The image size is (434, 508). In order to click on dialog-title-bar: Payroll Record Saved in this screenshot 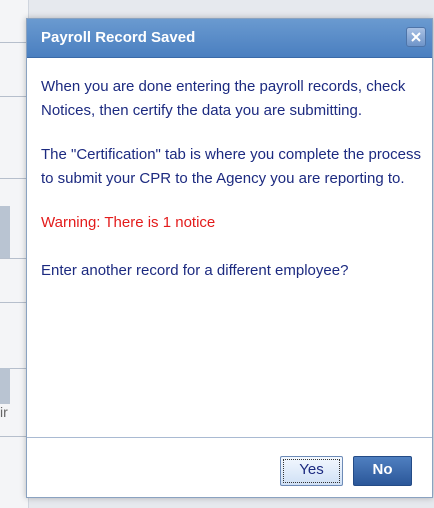, I will do `click(229, 38)`.